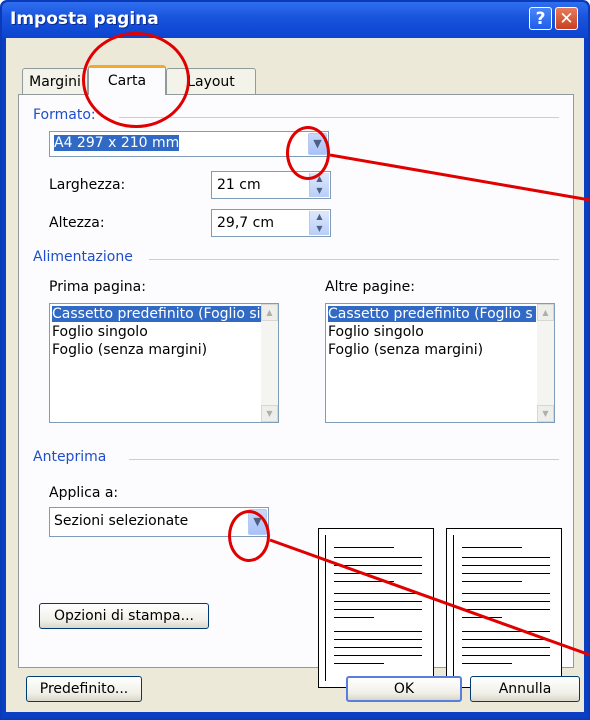 Image resolution: width=590 pixels, height=720 pixels. Describe the element at coordinates (158, 314) in the screenshot. I see `list-item: Cassetto predefinito (Foglio si` at that location.